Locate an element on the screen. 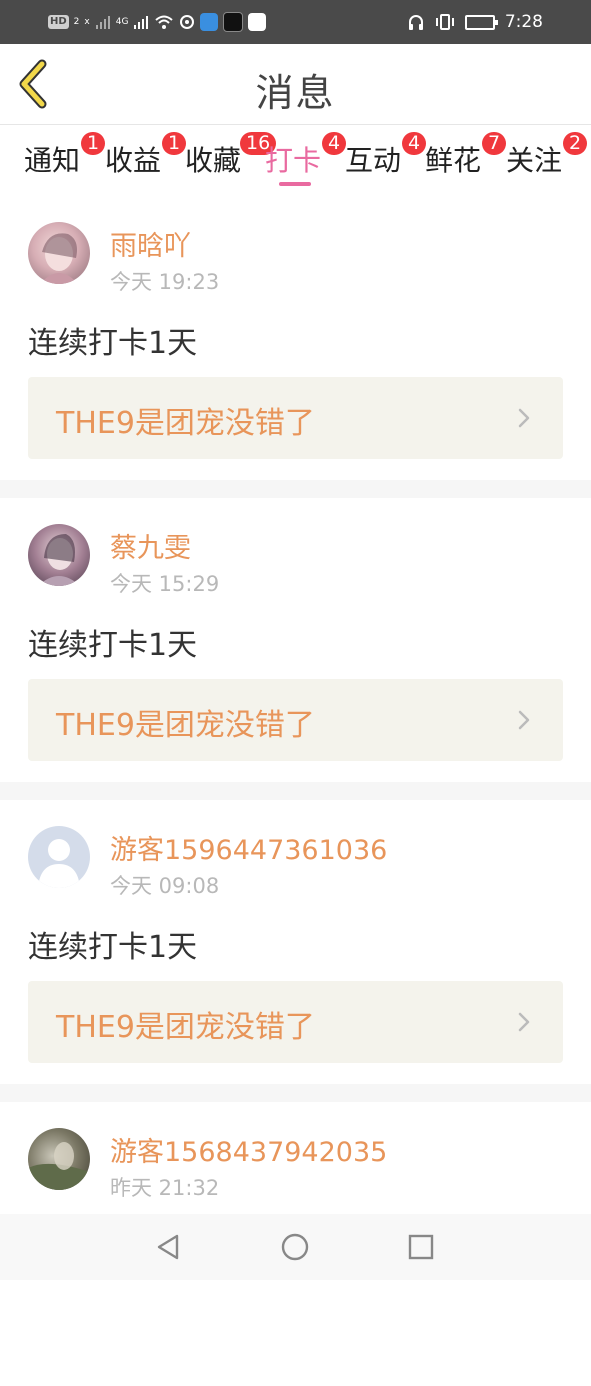 The width and height of the screenshot is (591, 1386). app-icon-blue is located at coordinates (209, 22).